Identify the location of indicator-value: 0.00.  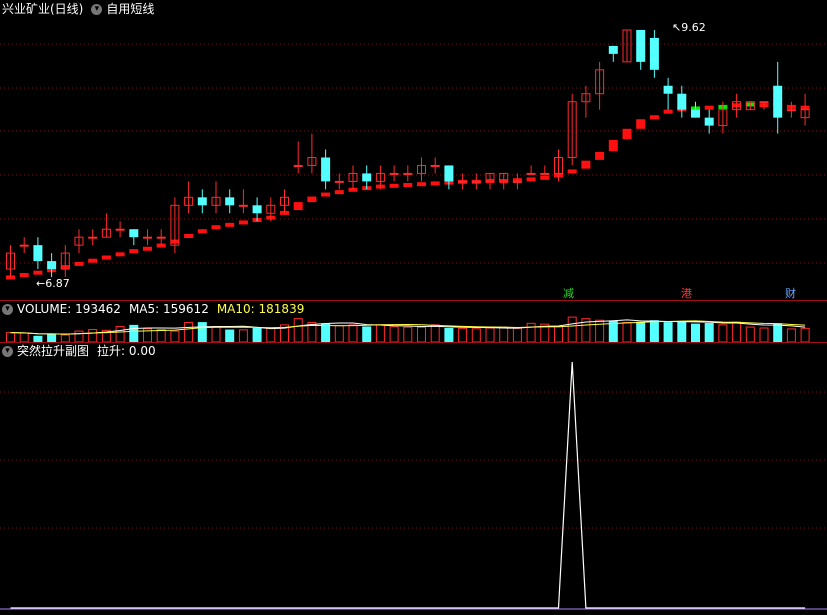
(142, 351).